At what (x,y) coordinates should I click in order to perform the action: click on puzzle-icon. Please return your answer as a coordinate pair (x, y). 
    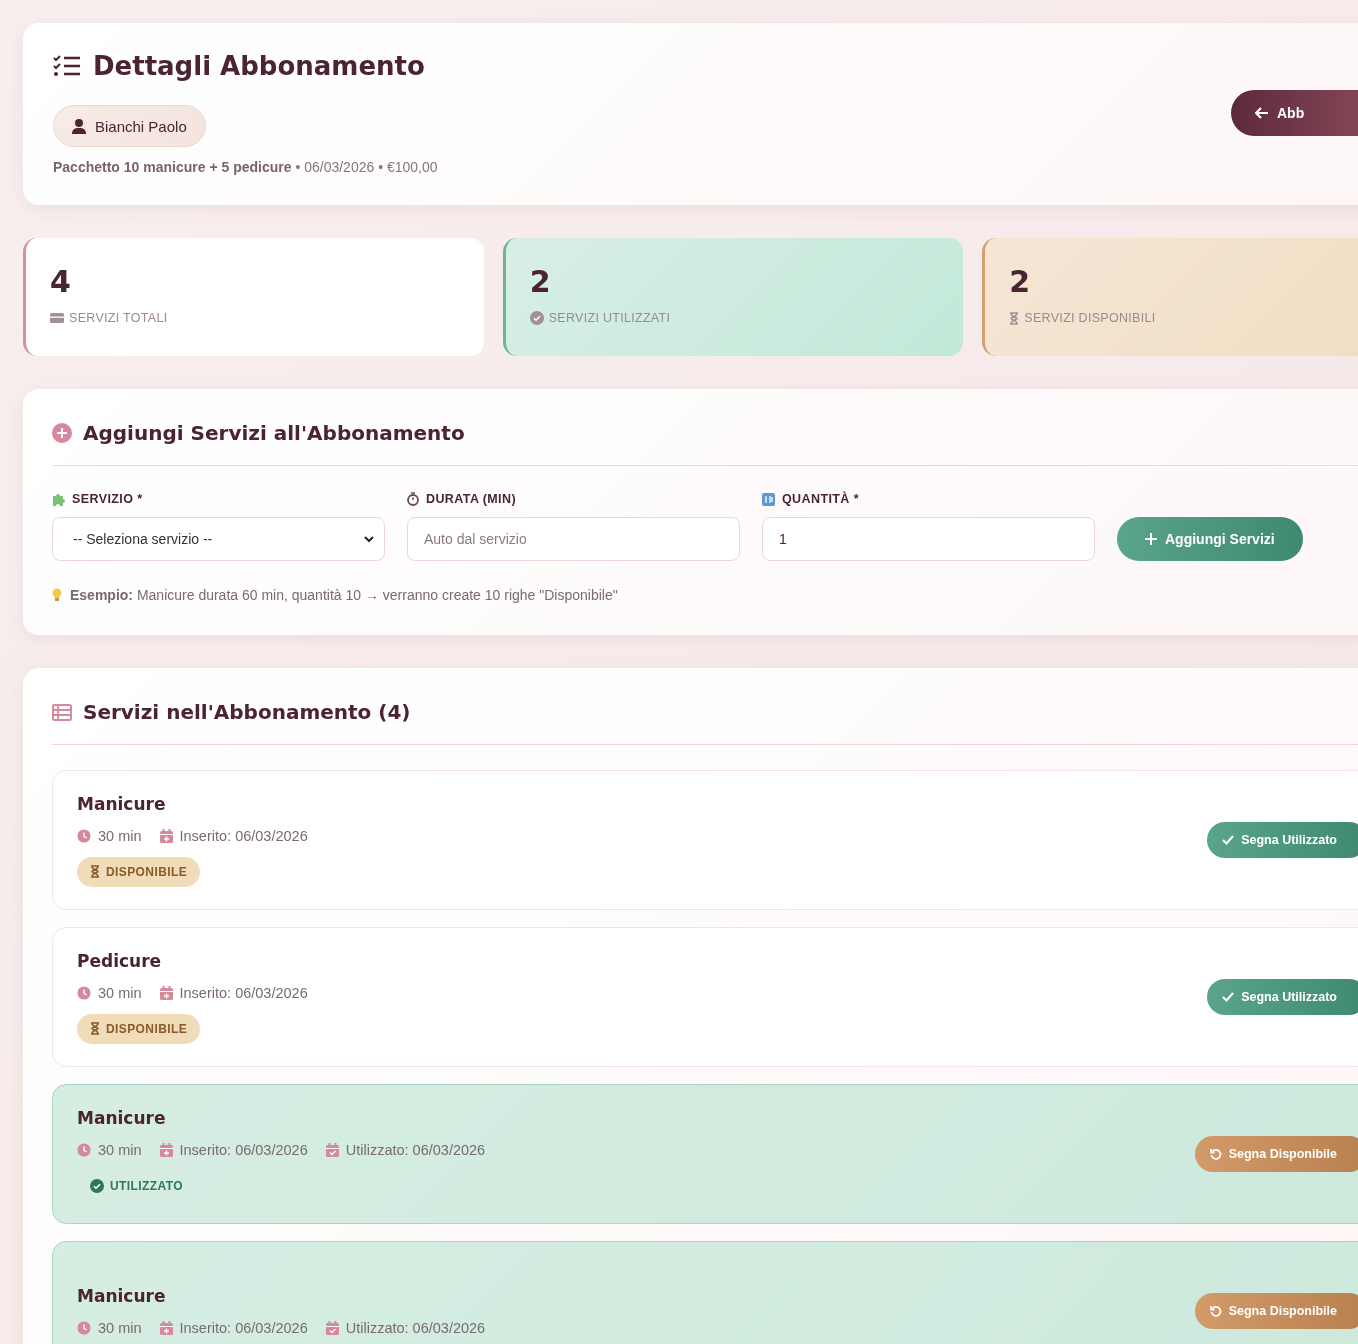
    Looking at the image, I should click on (58, 499).